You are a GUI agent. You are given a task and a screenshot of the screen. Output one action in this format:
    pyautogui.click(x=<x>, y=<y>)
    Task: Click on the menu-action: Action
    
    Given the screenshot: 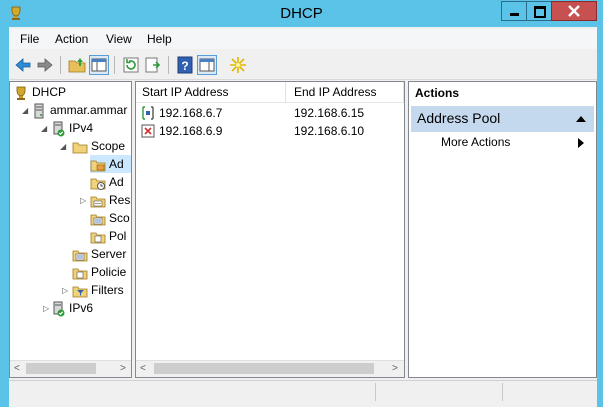 What is the action you would take?
    pyautogui.click(x=71, y=39)
    